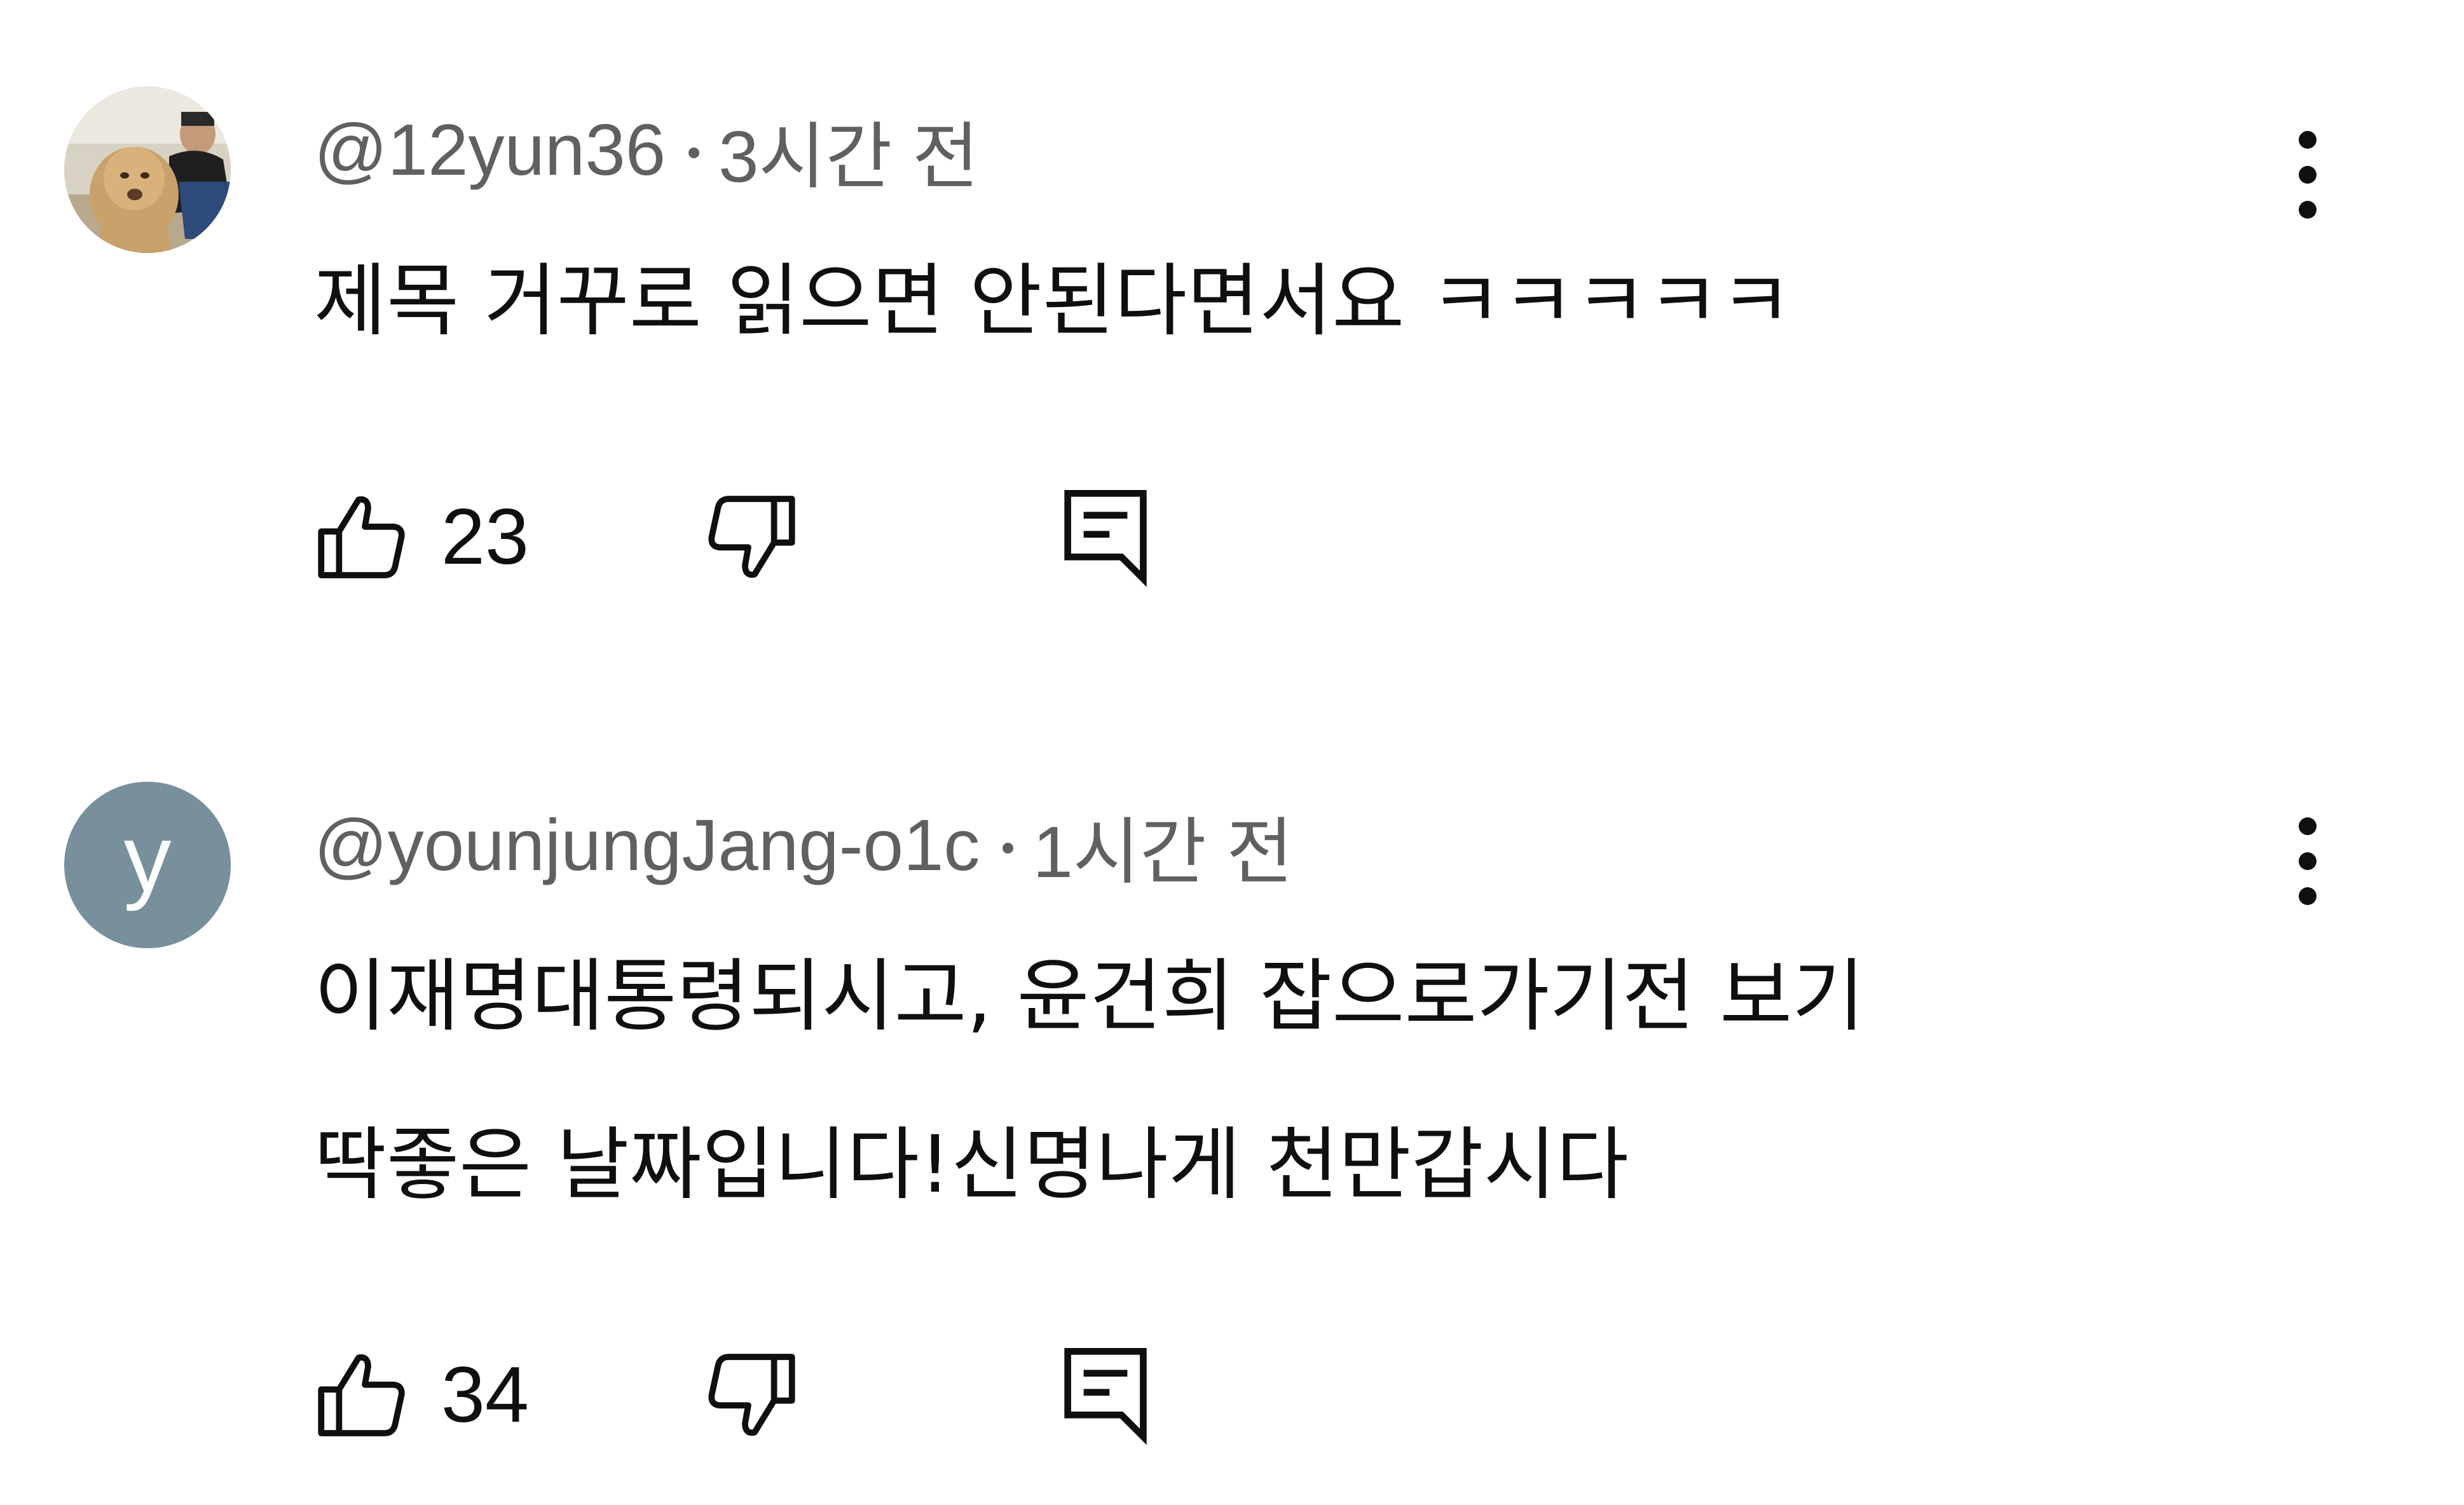  What do you see at coordinates (1162, 845) in the screenshot?
I see `comment-timestamp: 1시간 전` at bounding box center [1162, 845].